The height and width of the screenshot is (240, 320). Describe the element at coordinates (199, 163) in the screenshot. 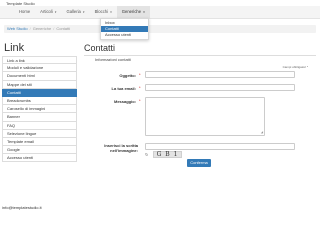

I see `submit-button: Conferma` at that location.